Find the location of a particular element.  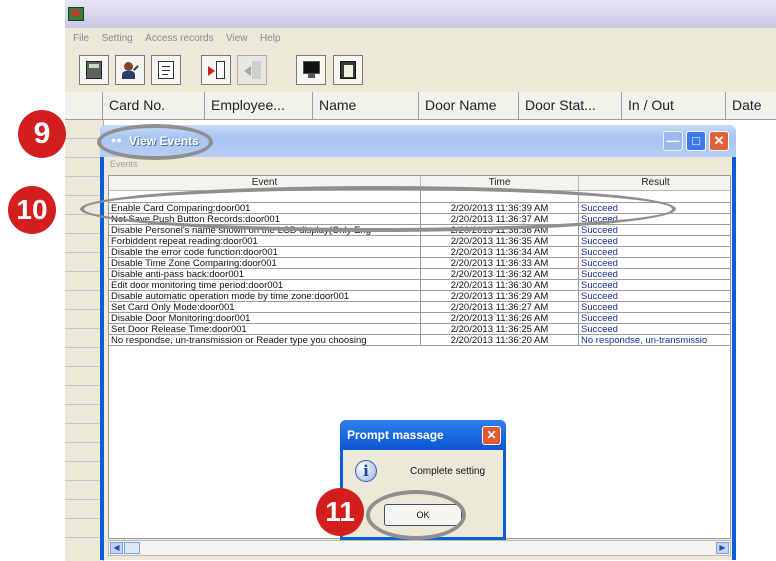

toolbar-clipboard-button is located at coordinates (348, 70).